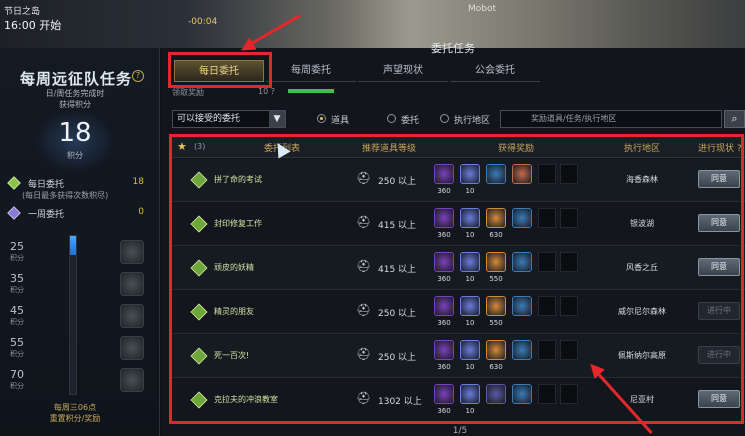 The image size is (745, 436). I want to click on scene-timer: -00:04, so click(203, 22).